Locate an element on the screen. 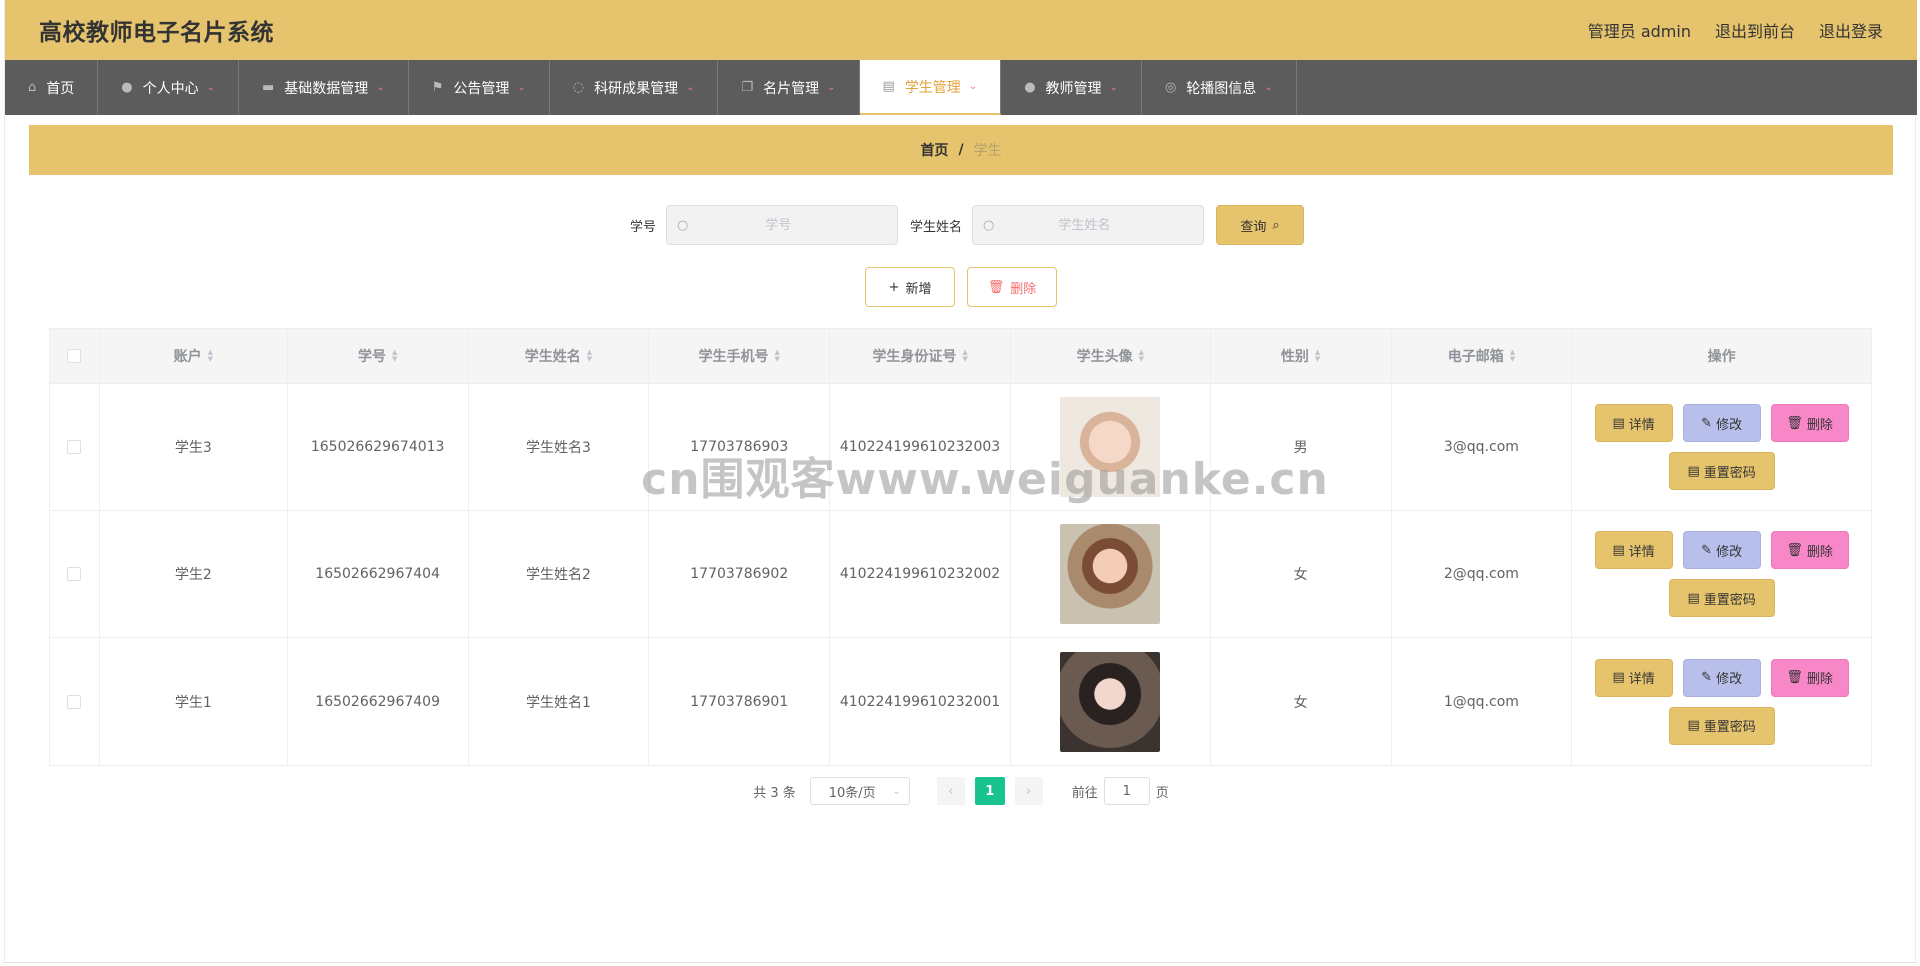  power-icon: ◌ is located at coordinates (578, 87).